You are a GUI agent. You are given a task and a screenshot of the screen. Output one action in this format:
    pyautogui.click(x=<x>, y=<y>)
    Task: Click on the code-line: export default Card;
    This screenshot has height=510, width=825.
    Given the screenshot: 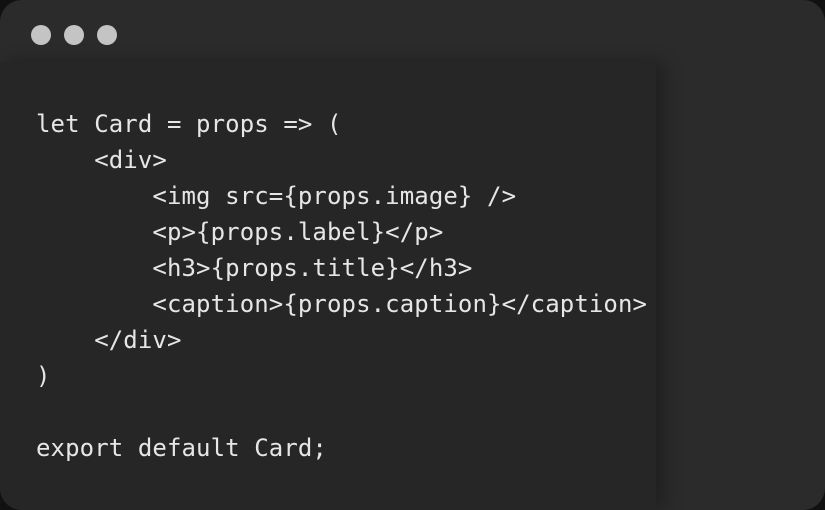 What is the action you would take?
    pyautogui.click(x=181, y=448)
    